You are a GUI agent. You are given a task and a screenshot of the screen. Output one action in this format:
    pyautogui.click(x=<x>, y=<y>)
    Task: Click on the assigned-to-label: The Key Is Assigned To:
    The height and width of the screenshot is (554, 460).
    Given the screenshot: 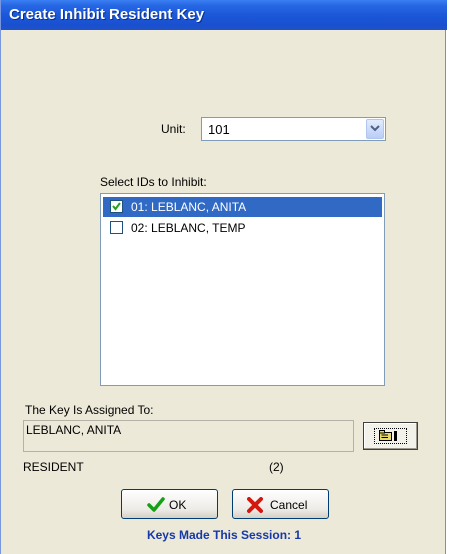 What is the action you would take?
    pyautogui.click(x=89, y=410)
    